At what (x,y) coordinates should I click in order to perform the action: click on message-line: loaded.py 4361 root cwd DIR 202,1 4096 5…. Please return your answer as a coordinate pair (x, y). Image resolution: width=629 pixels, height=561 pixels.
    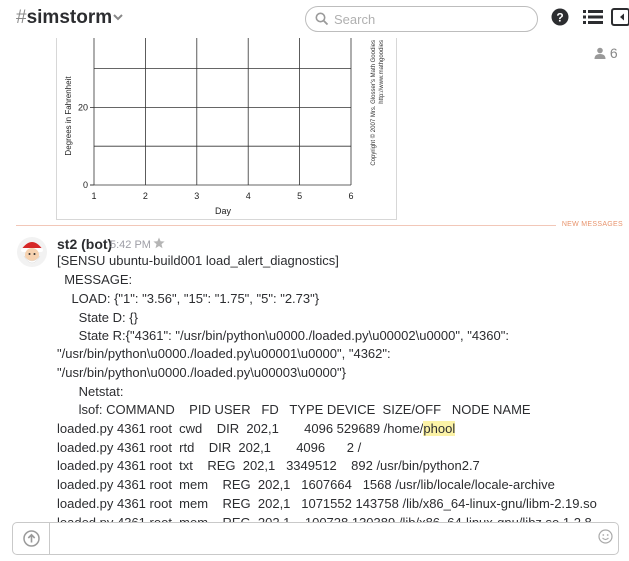
    Looking at the image, I should click on (256, 429).